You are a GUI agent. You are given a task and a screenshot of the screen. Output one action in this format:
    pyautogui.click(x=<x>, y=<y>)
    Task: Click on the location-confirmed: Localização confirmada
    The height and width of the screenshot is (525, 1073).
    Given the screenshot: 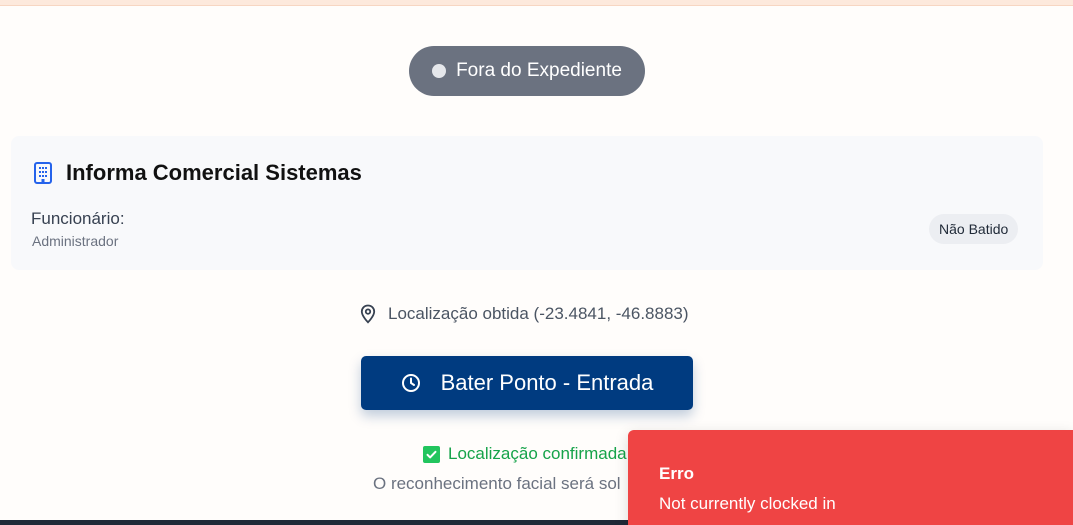 What is the action you would take?
    pyautogui.click(x=525, y=454)
    